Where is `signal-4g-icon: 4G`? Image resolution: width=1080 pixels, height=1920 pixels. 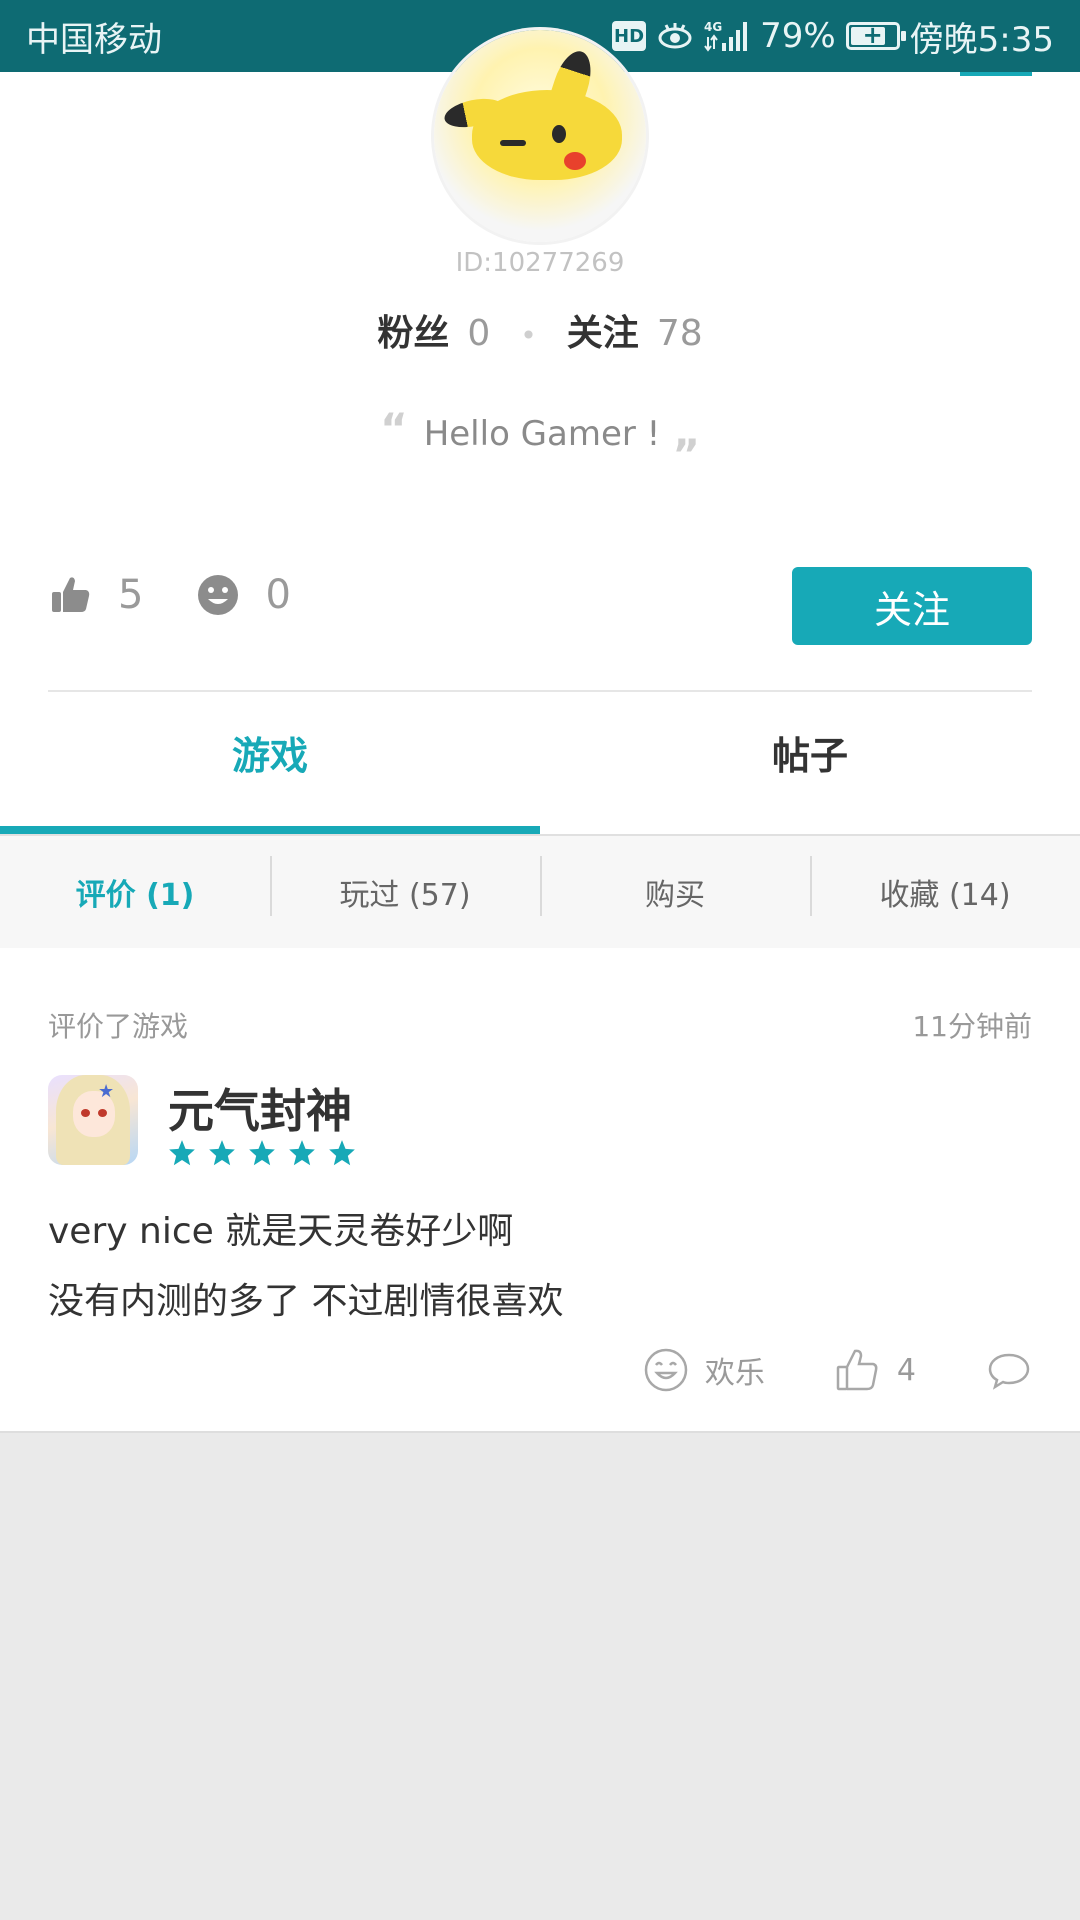 signal-4g-icon: 4G is located at coordinates (727, 36).